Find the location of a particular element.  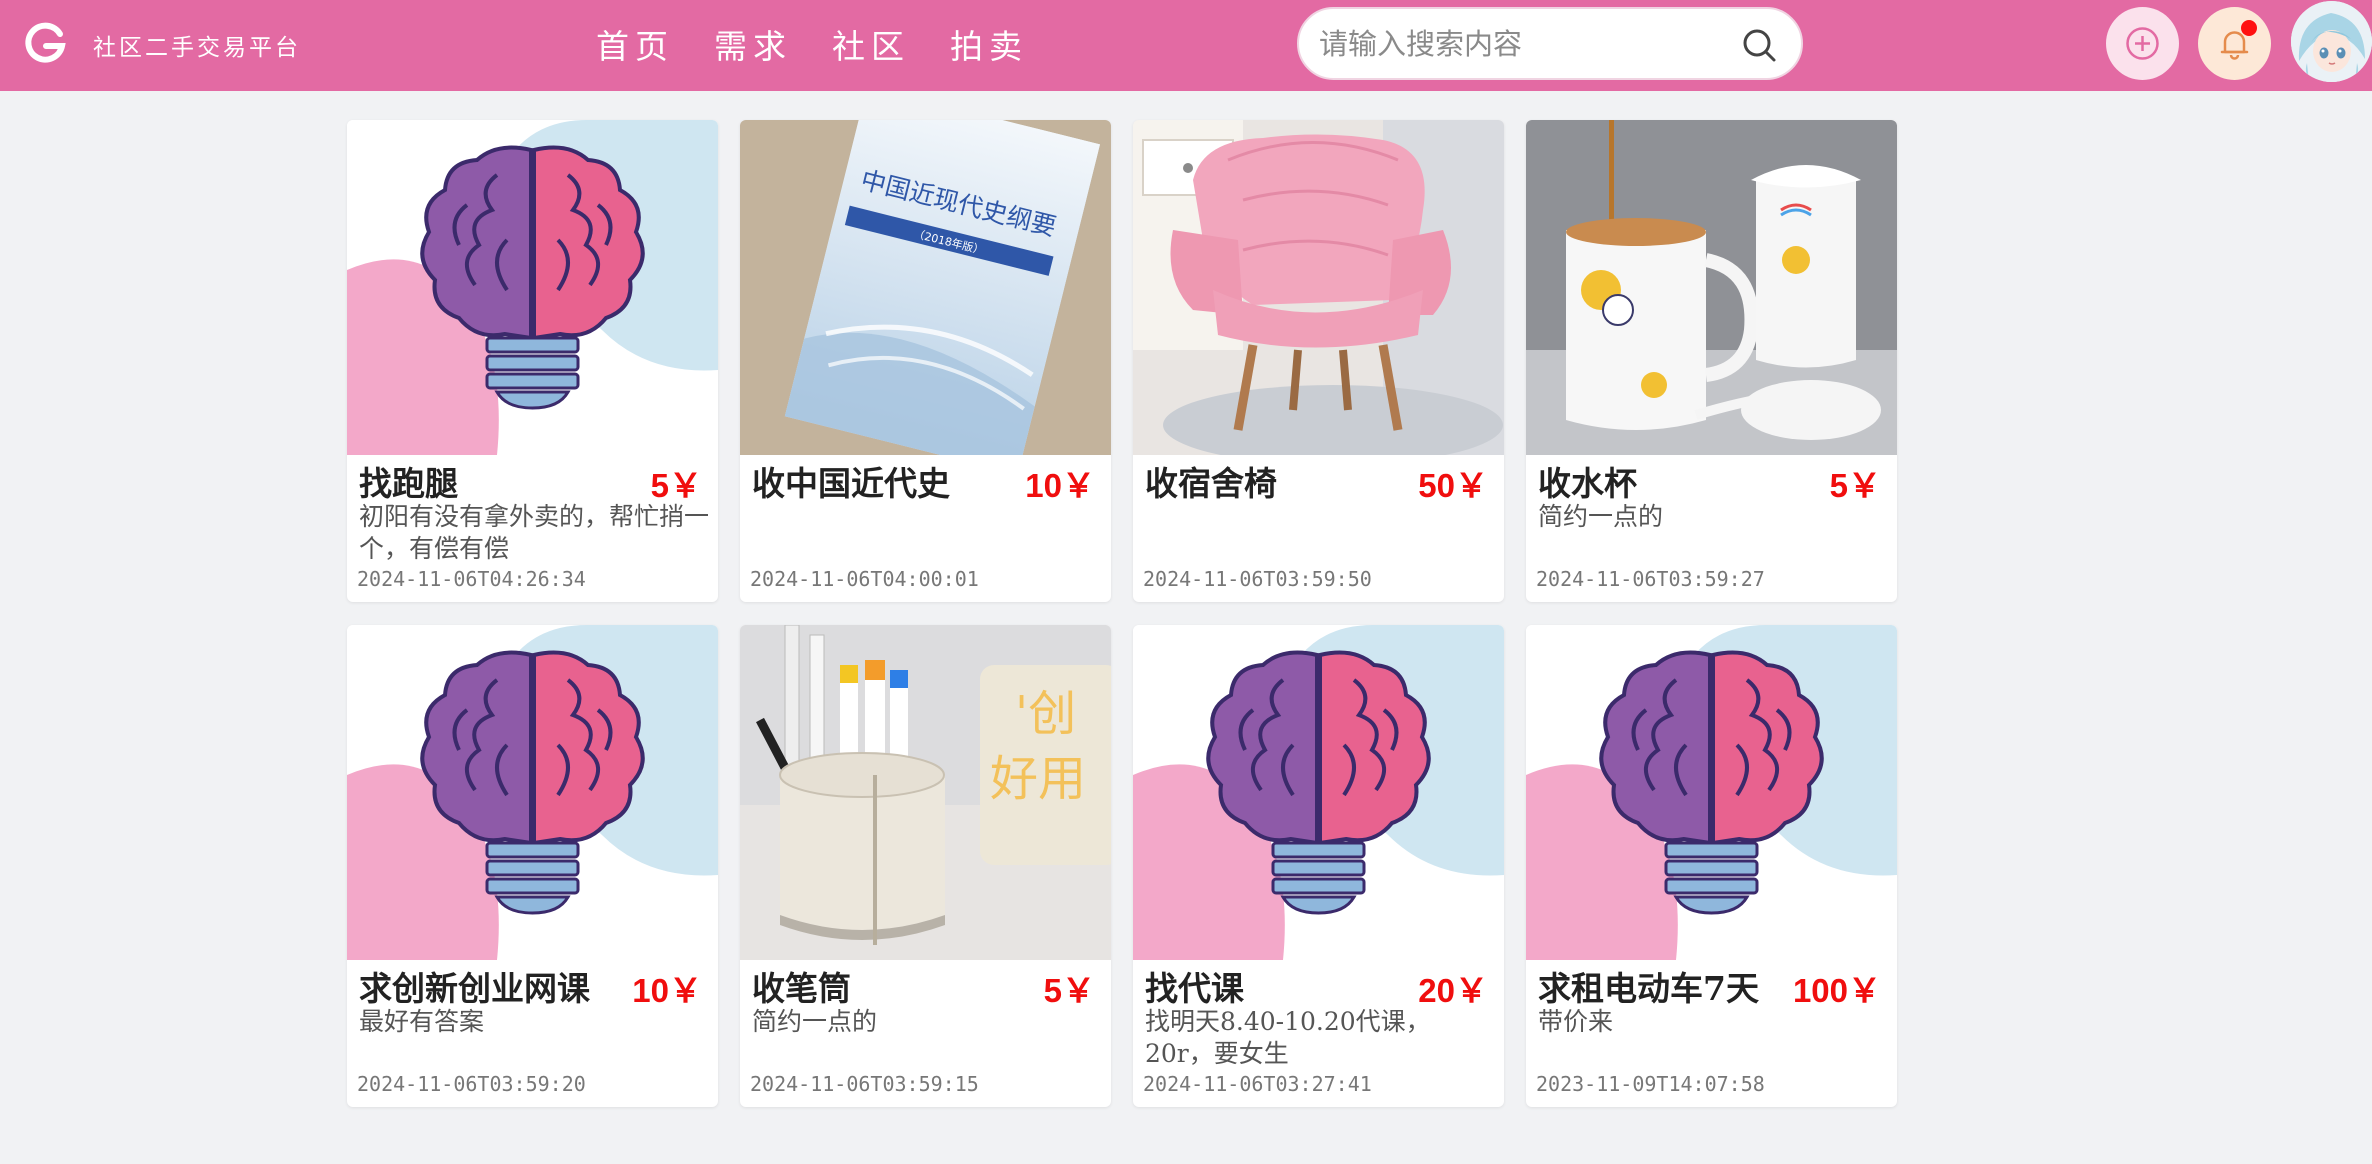

item-timestamp: 2024-11-06T04:26:34 is located at coordinates (471, 579).